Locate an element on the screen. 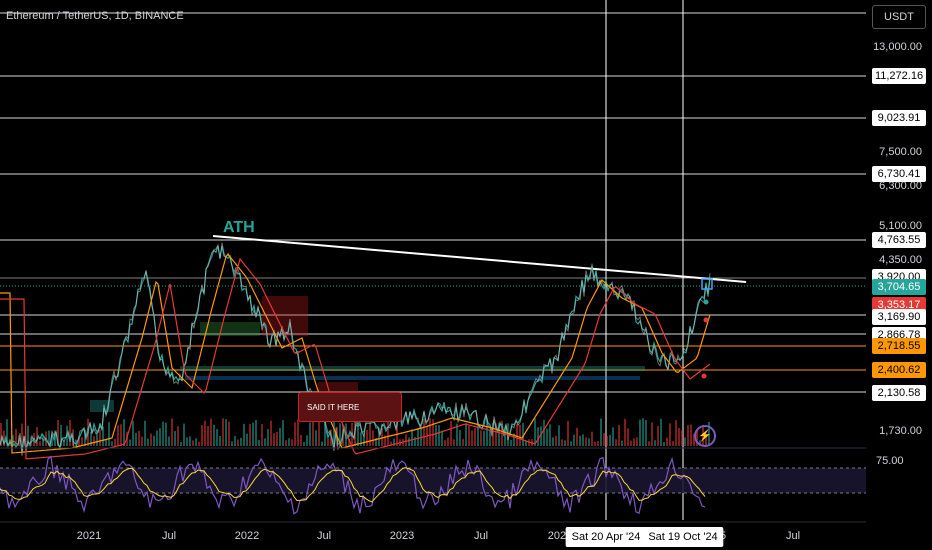 This screenshot has height=550, width=932. price-tag: 4,763.55 is located at coordinates (899, 240).